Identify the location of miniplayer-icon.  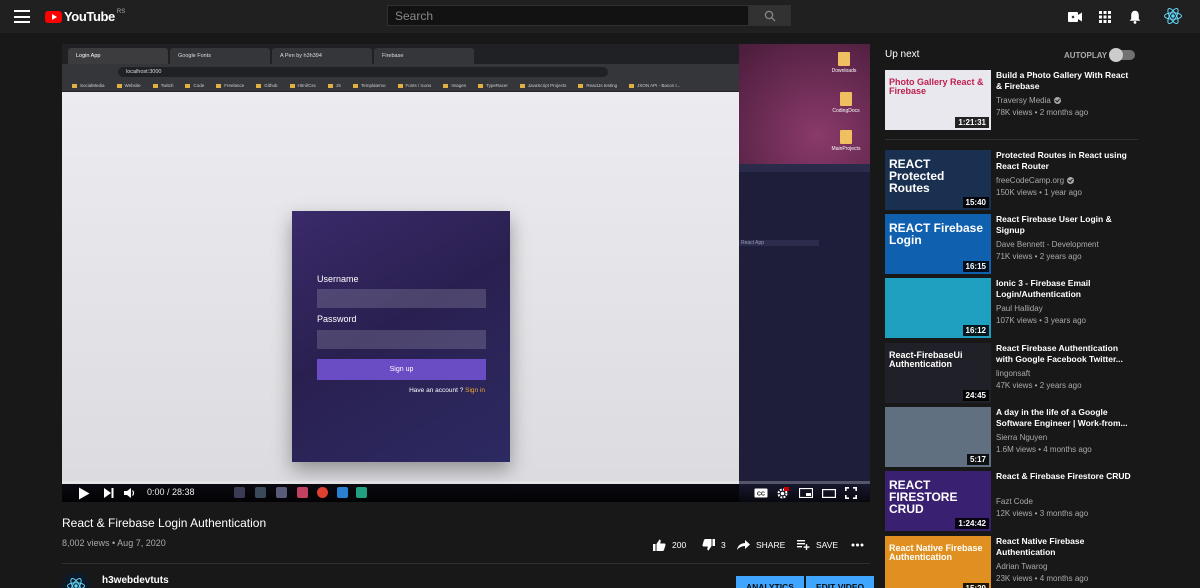
(806, 493).